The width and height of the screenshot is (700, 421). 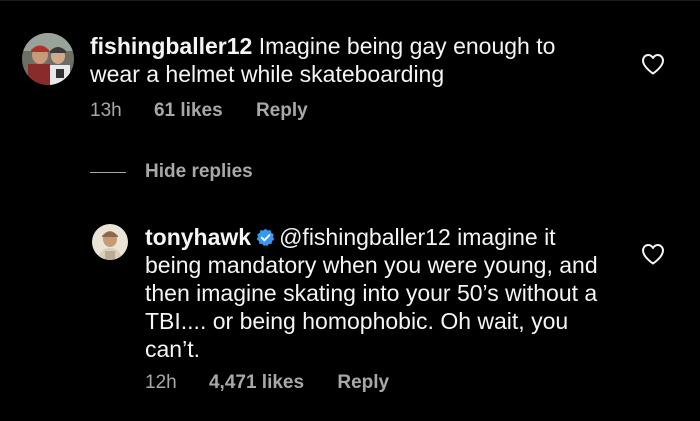 I want to click on reply-mention: @fishingballer12, so click(x=365, y=237).